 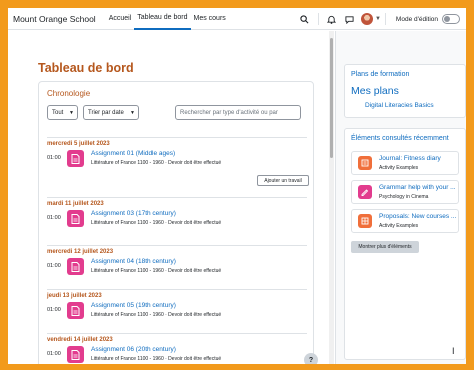 I want to click on event-link: Assignment 03 (17th century), so click(x=133, y=213).